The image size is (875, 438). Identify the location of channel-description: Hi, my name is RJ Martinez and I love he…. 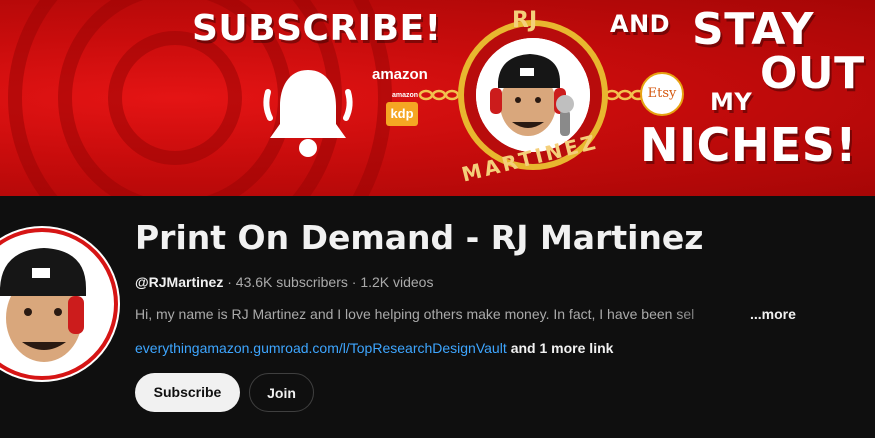
(440, 314).